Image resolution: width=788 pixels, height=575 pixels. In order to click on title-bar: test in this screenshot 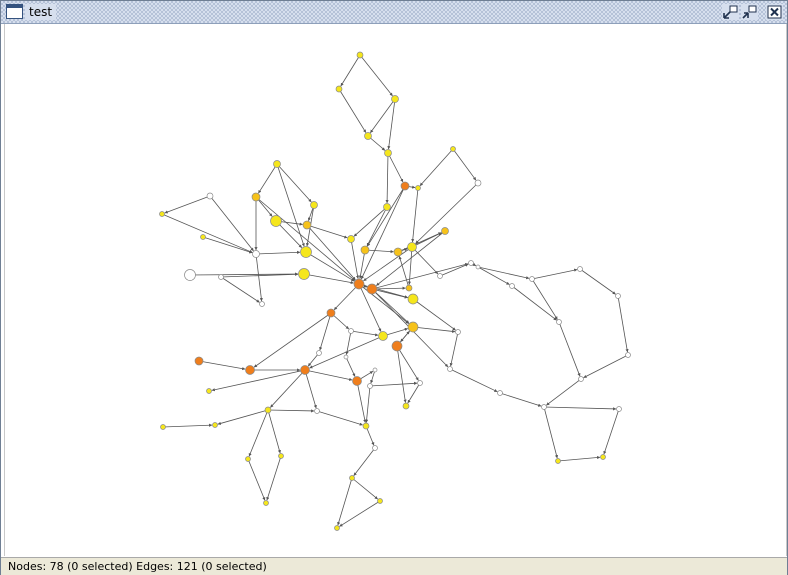, I will do `click(394, 12)`.